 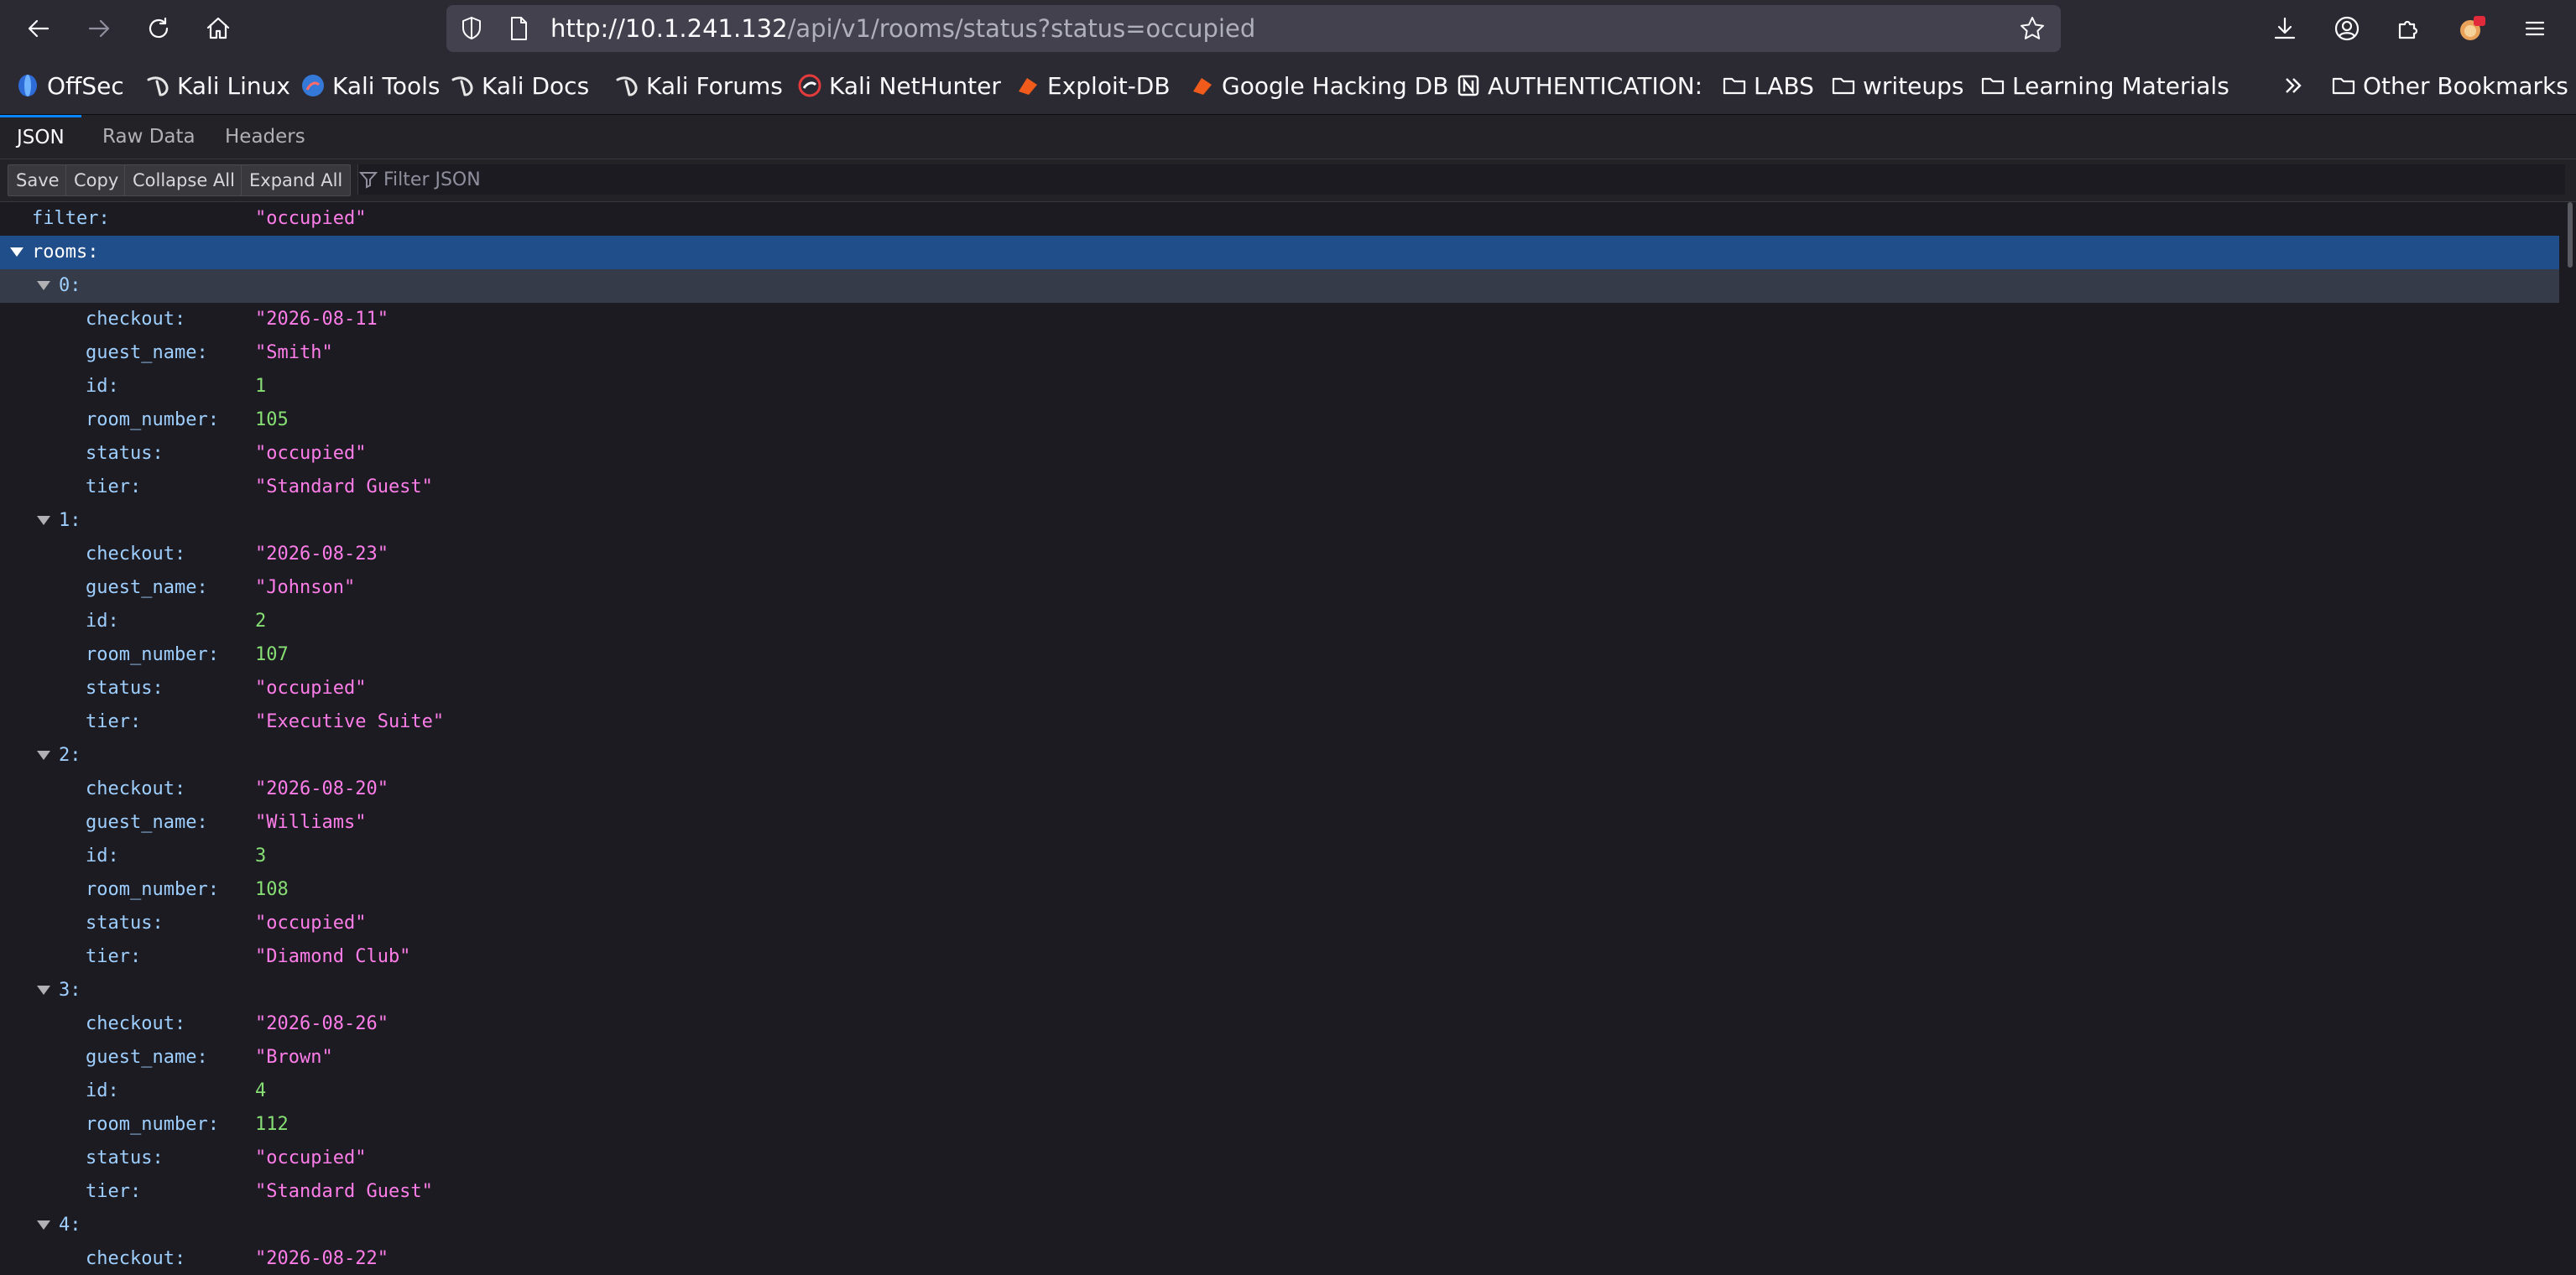 What do you see at coordinates (38, 28) in the screenshot?
I see `back-button` at bounding box center [38, 28].